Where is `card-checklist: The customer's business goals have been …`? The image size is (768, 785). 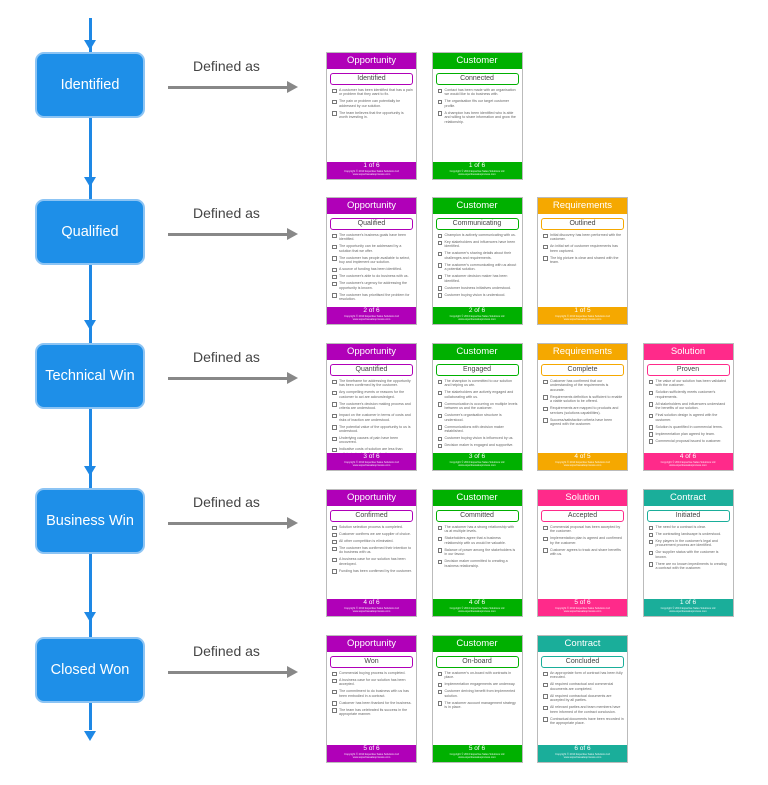 card-checklist: The customer's business goals have been … is located at coordinates (371, 270).